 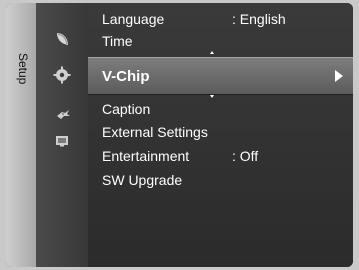 What do you see at coordinates (23, 69) in the screenshot?
I see `setup-tab-label: Setup` at bounding box center [23, 69].